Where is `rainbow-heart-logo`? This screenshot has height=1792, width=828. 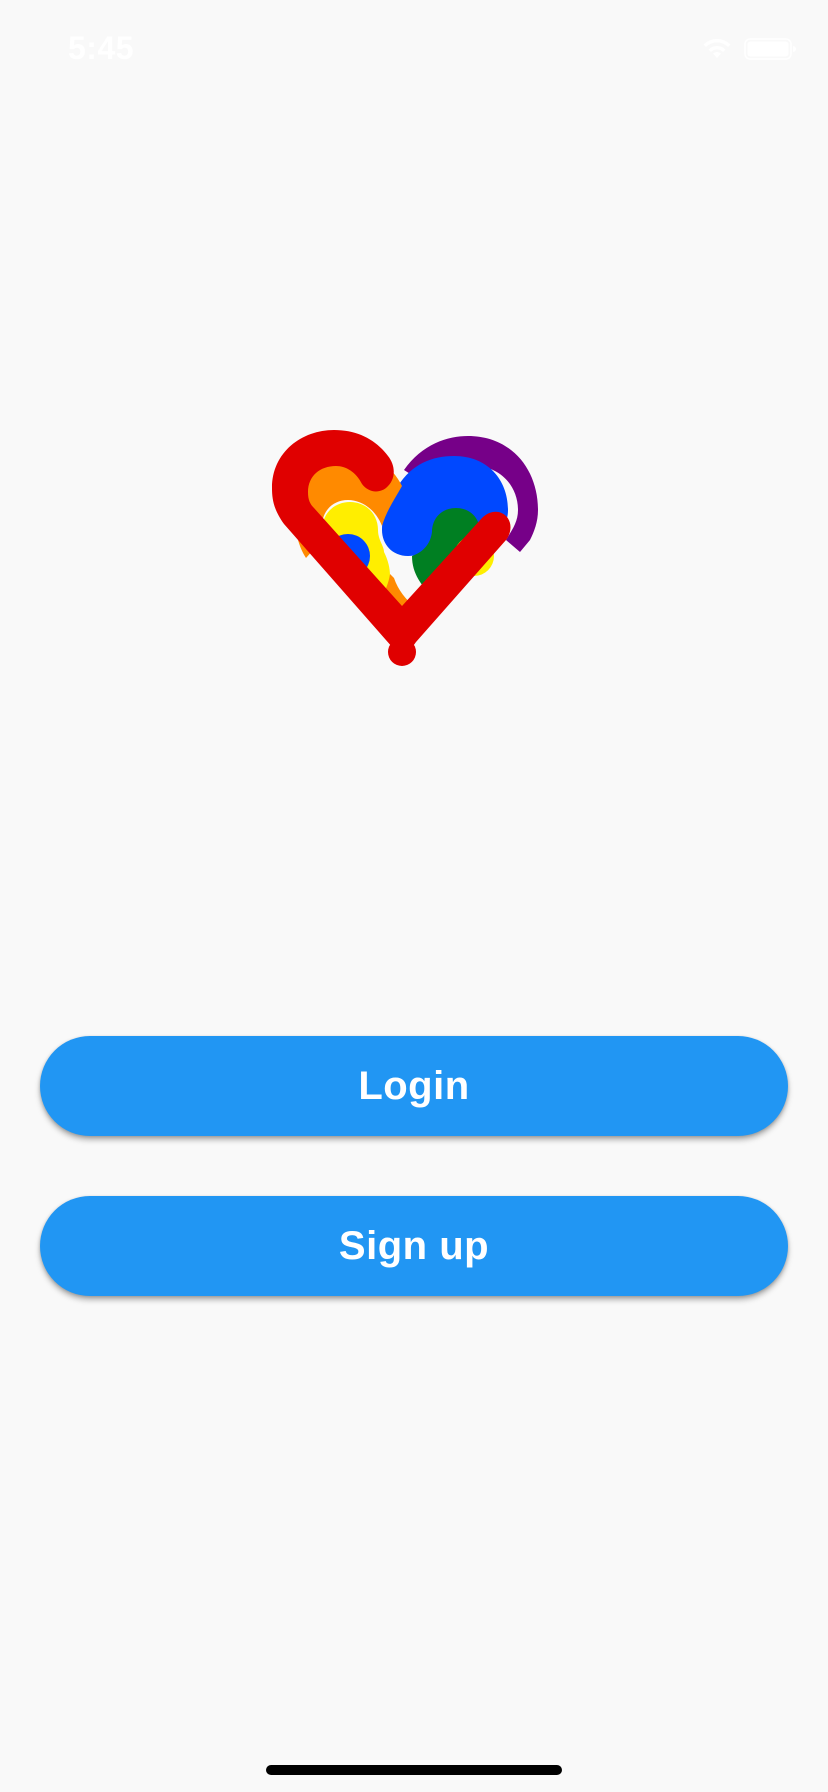
rainbow-heart-logo is located at coordinates (405, 548).